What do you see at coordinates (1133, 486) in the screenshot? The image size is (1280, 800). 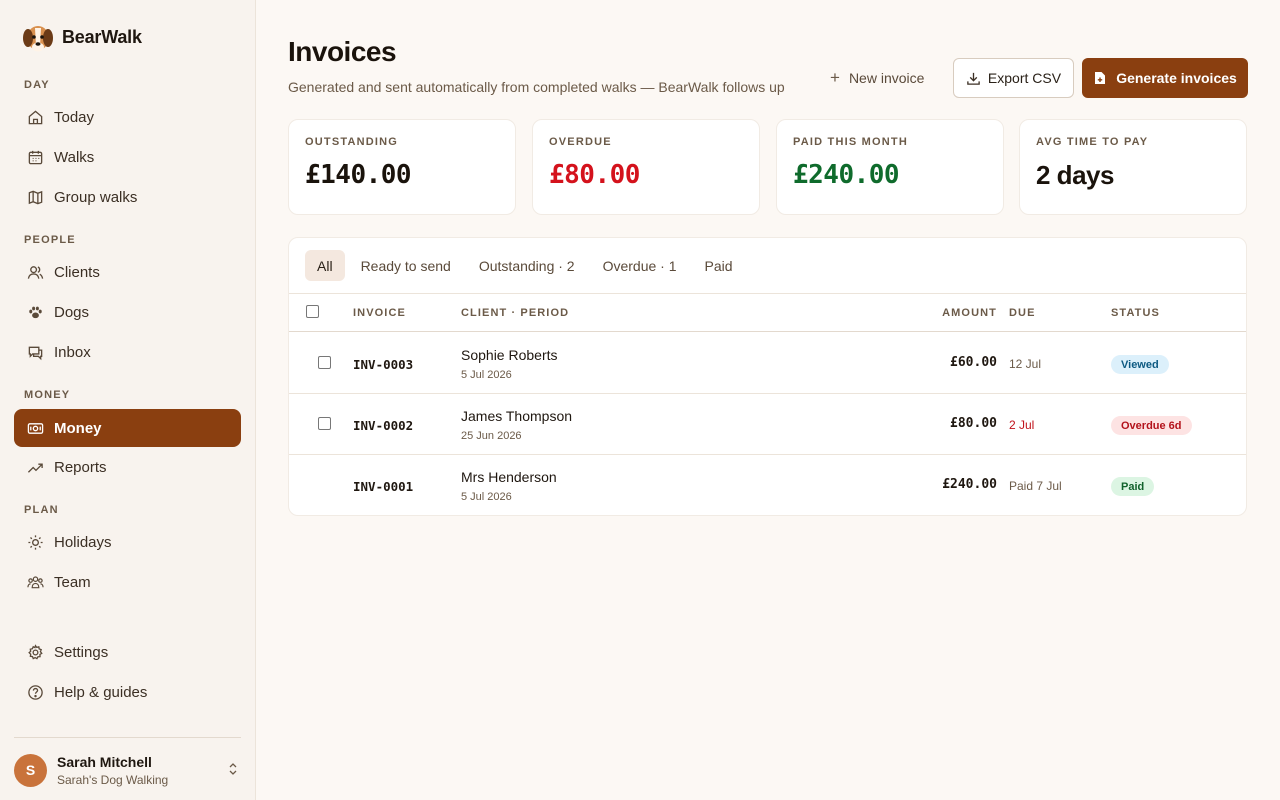 I see `status-badge: Paid` at bounding box center [1133, 486].